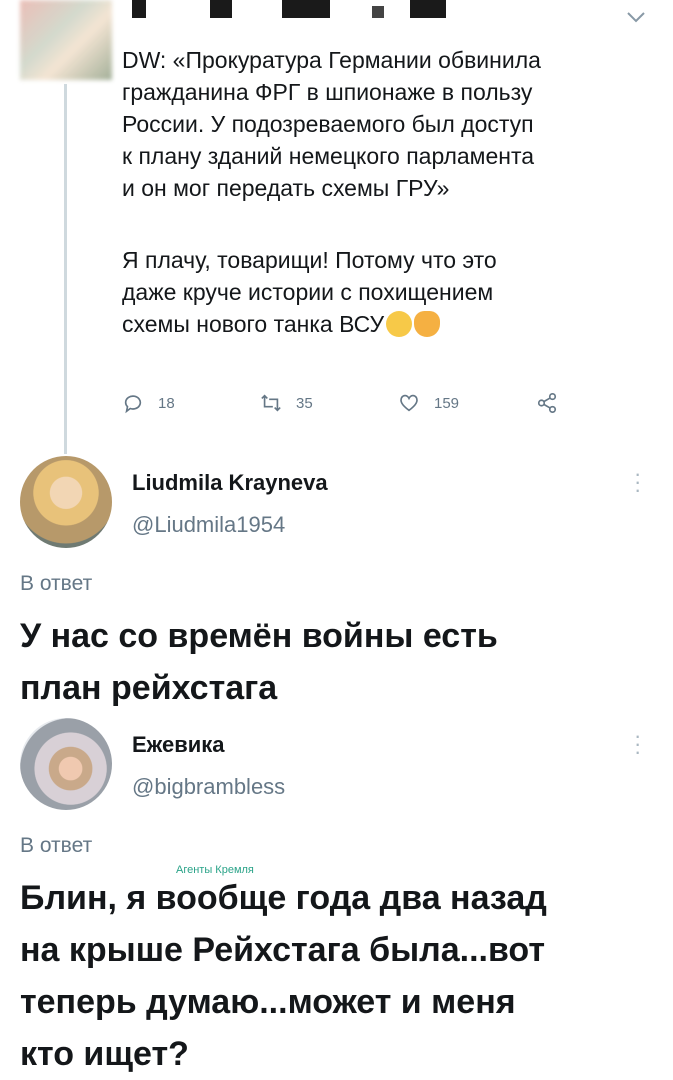 Image resolution: width=673 pixels, height=1080 pixels. I want to click on like-count: 159, so click(447, 403).